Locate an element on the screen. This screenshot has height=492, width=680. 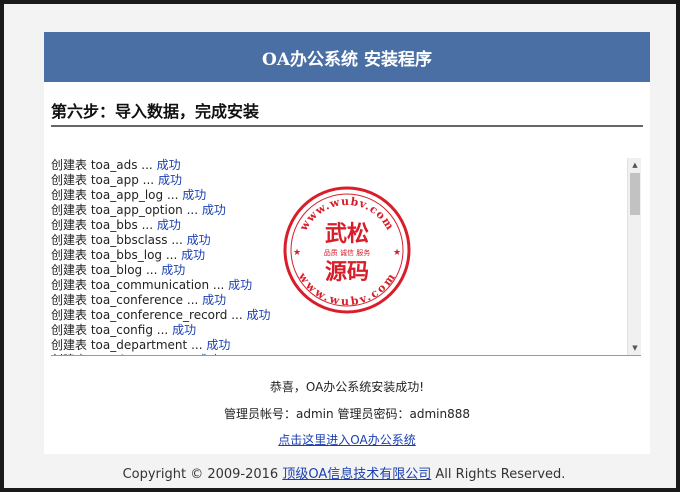
log-line: 创建表 toa_department ... 成功 is located at coordinates (336, 345).